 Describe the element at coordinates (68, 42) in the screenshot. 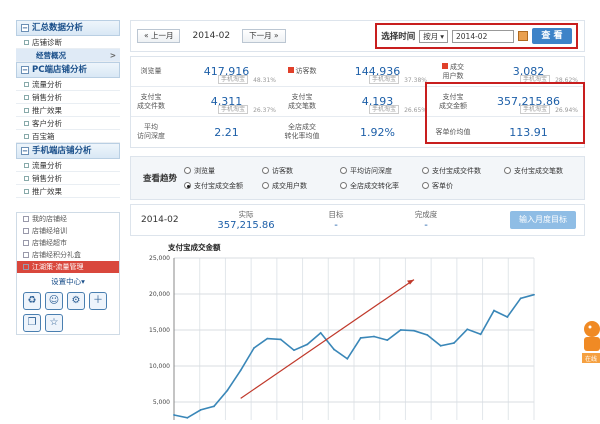

I see `sidebar-item: 店铺诊断` at that location.